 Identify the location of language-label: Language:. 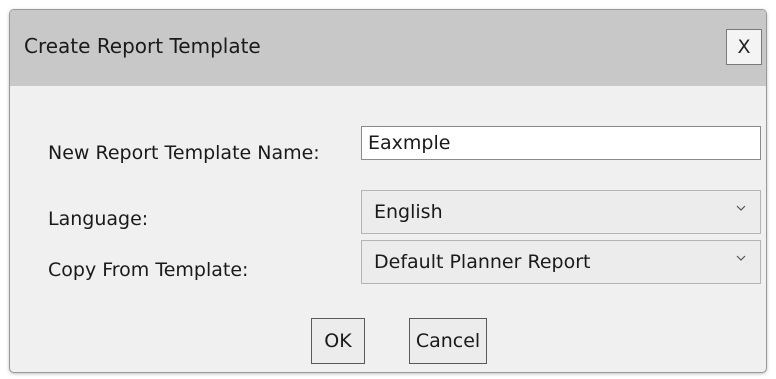
(98, 219).